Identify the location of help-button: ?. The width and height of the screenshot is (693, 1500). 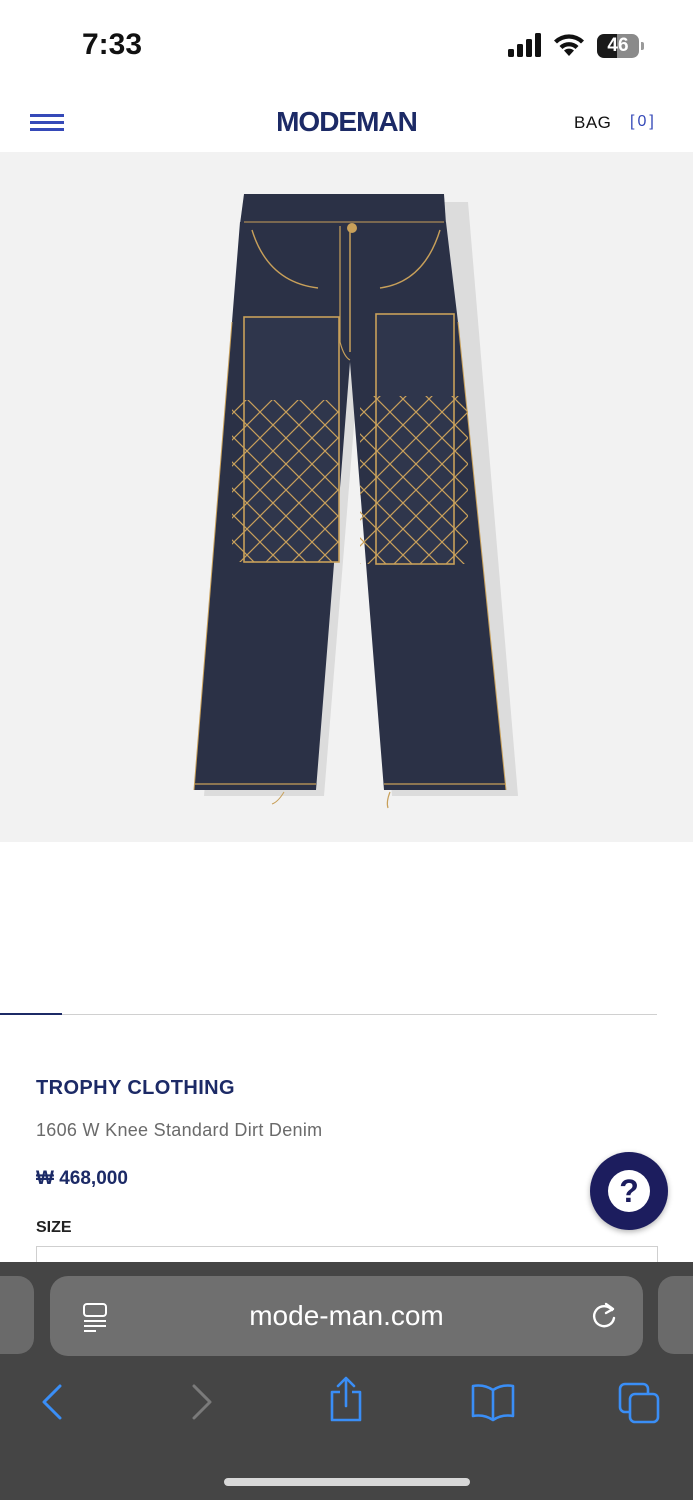
(629, 1191).